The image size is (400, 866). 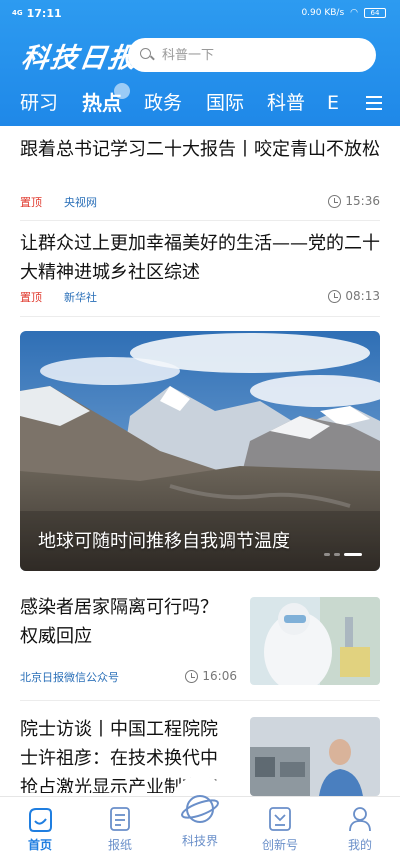 What do you see at coordinates (280, 819) in the screenshot?
I see `innovation-icon` at bounding box center [280, 819].